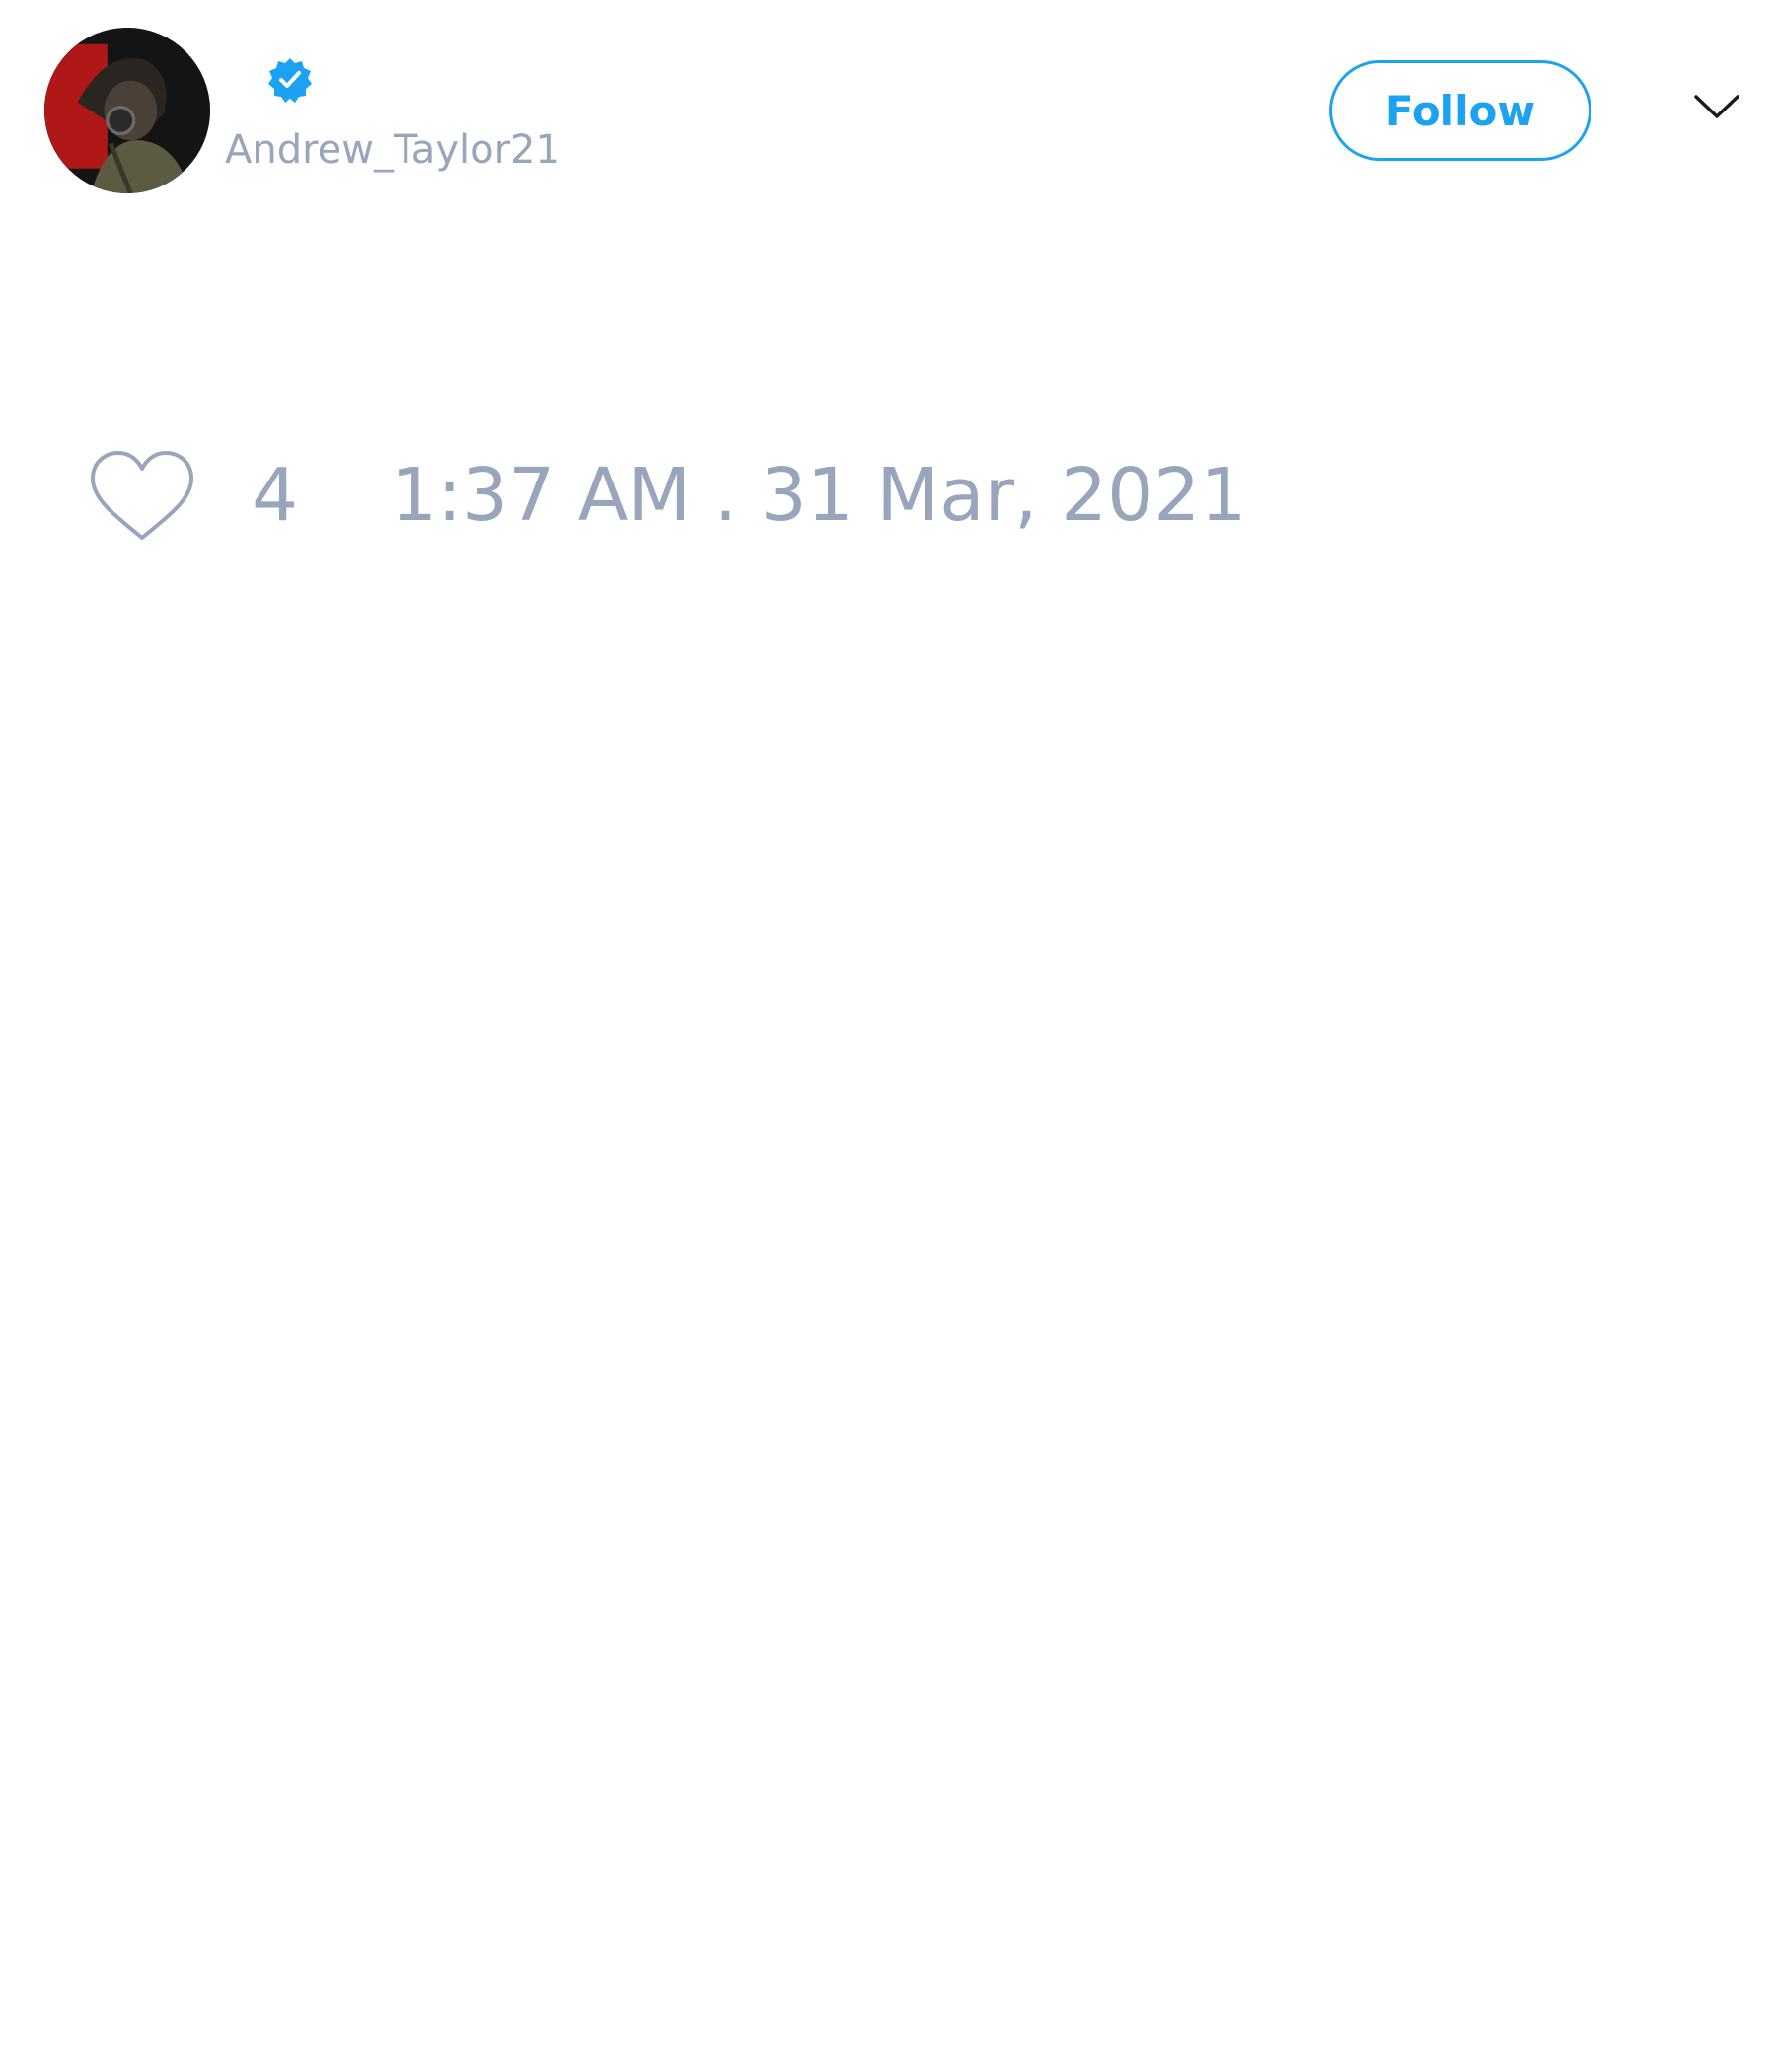 This screenshot has width=1776, height=2072. I want to click on user-handle: Andrew_Taylor21, so click(392, 150).